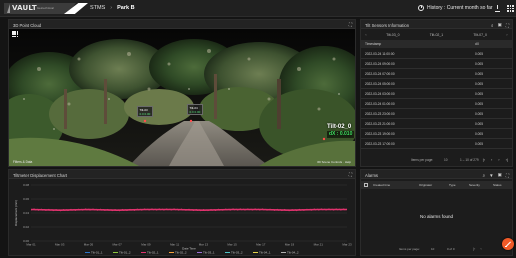  What do you see at coordinates (508, 244) in the screenshot?
I see `edit-fab-button` at bounding box center [508, 244].